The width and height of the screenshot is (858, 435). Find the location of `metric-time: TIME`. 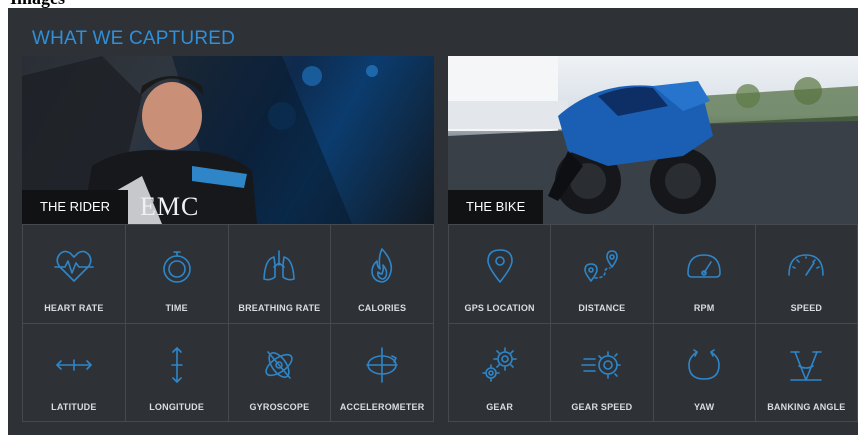

metric-time: TIME is located at coordinates (177, 274).